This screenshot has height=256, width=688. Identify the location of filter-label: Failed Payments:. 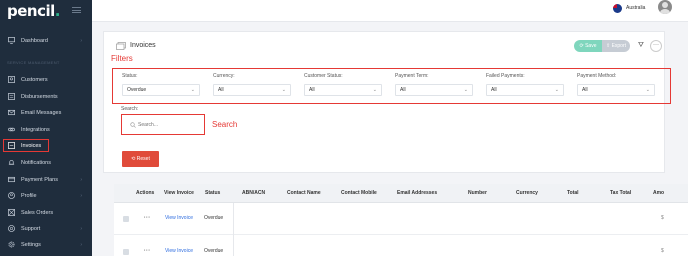
(505, 76).